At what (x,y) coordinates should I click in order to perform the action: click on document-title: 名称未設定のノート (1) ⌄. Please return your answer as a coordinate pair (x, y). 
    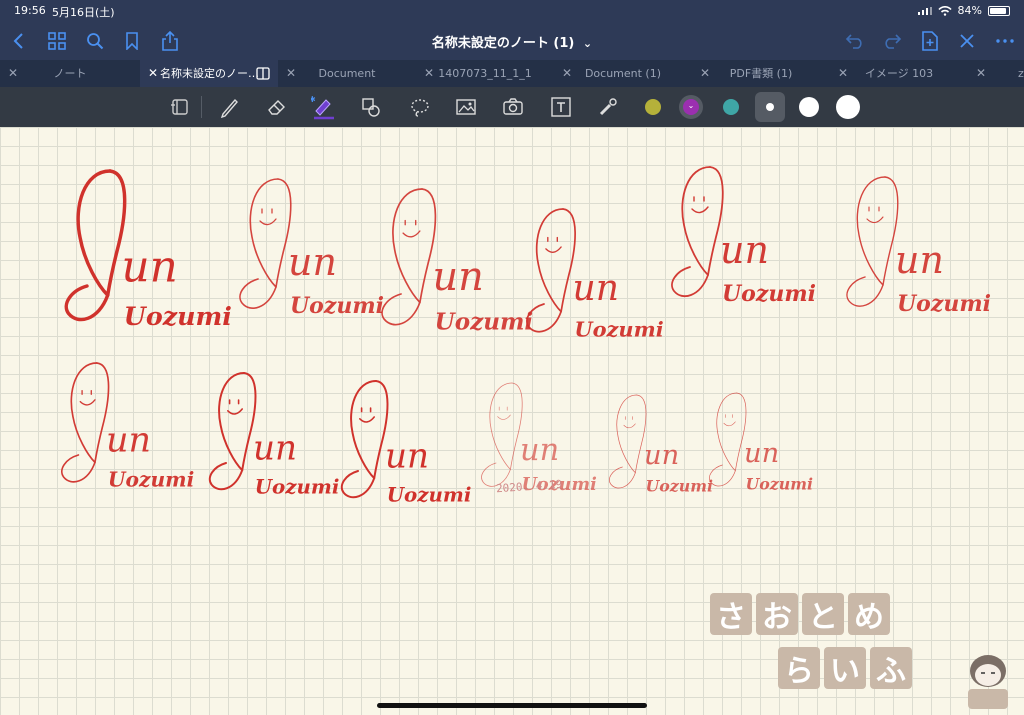
    Looking at the image, I should click on (512, 41).